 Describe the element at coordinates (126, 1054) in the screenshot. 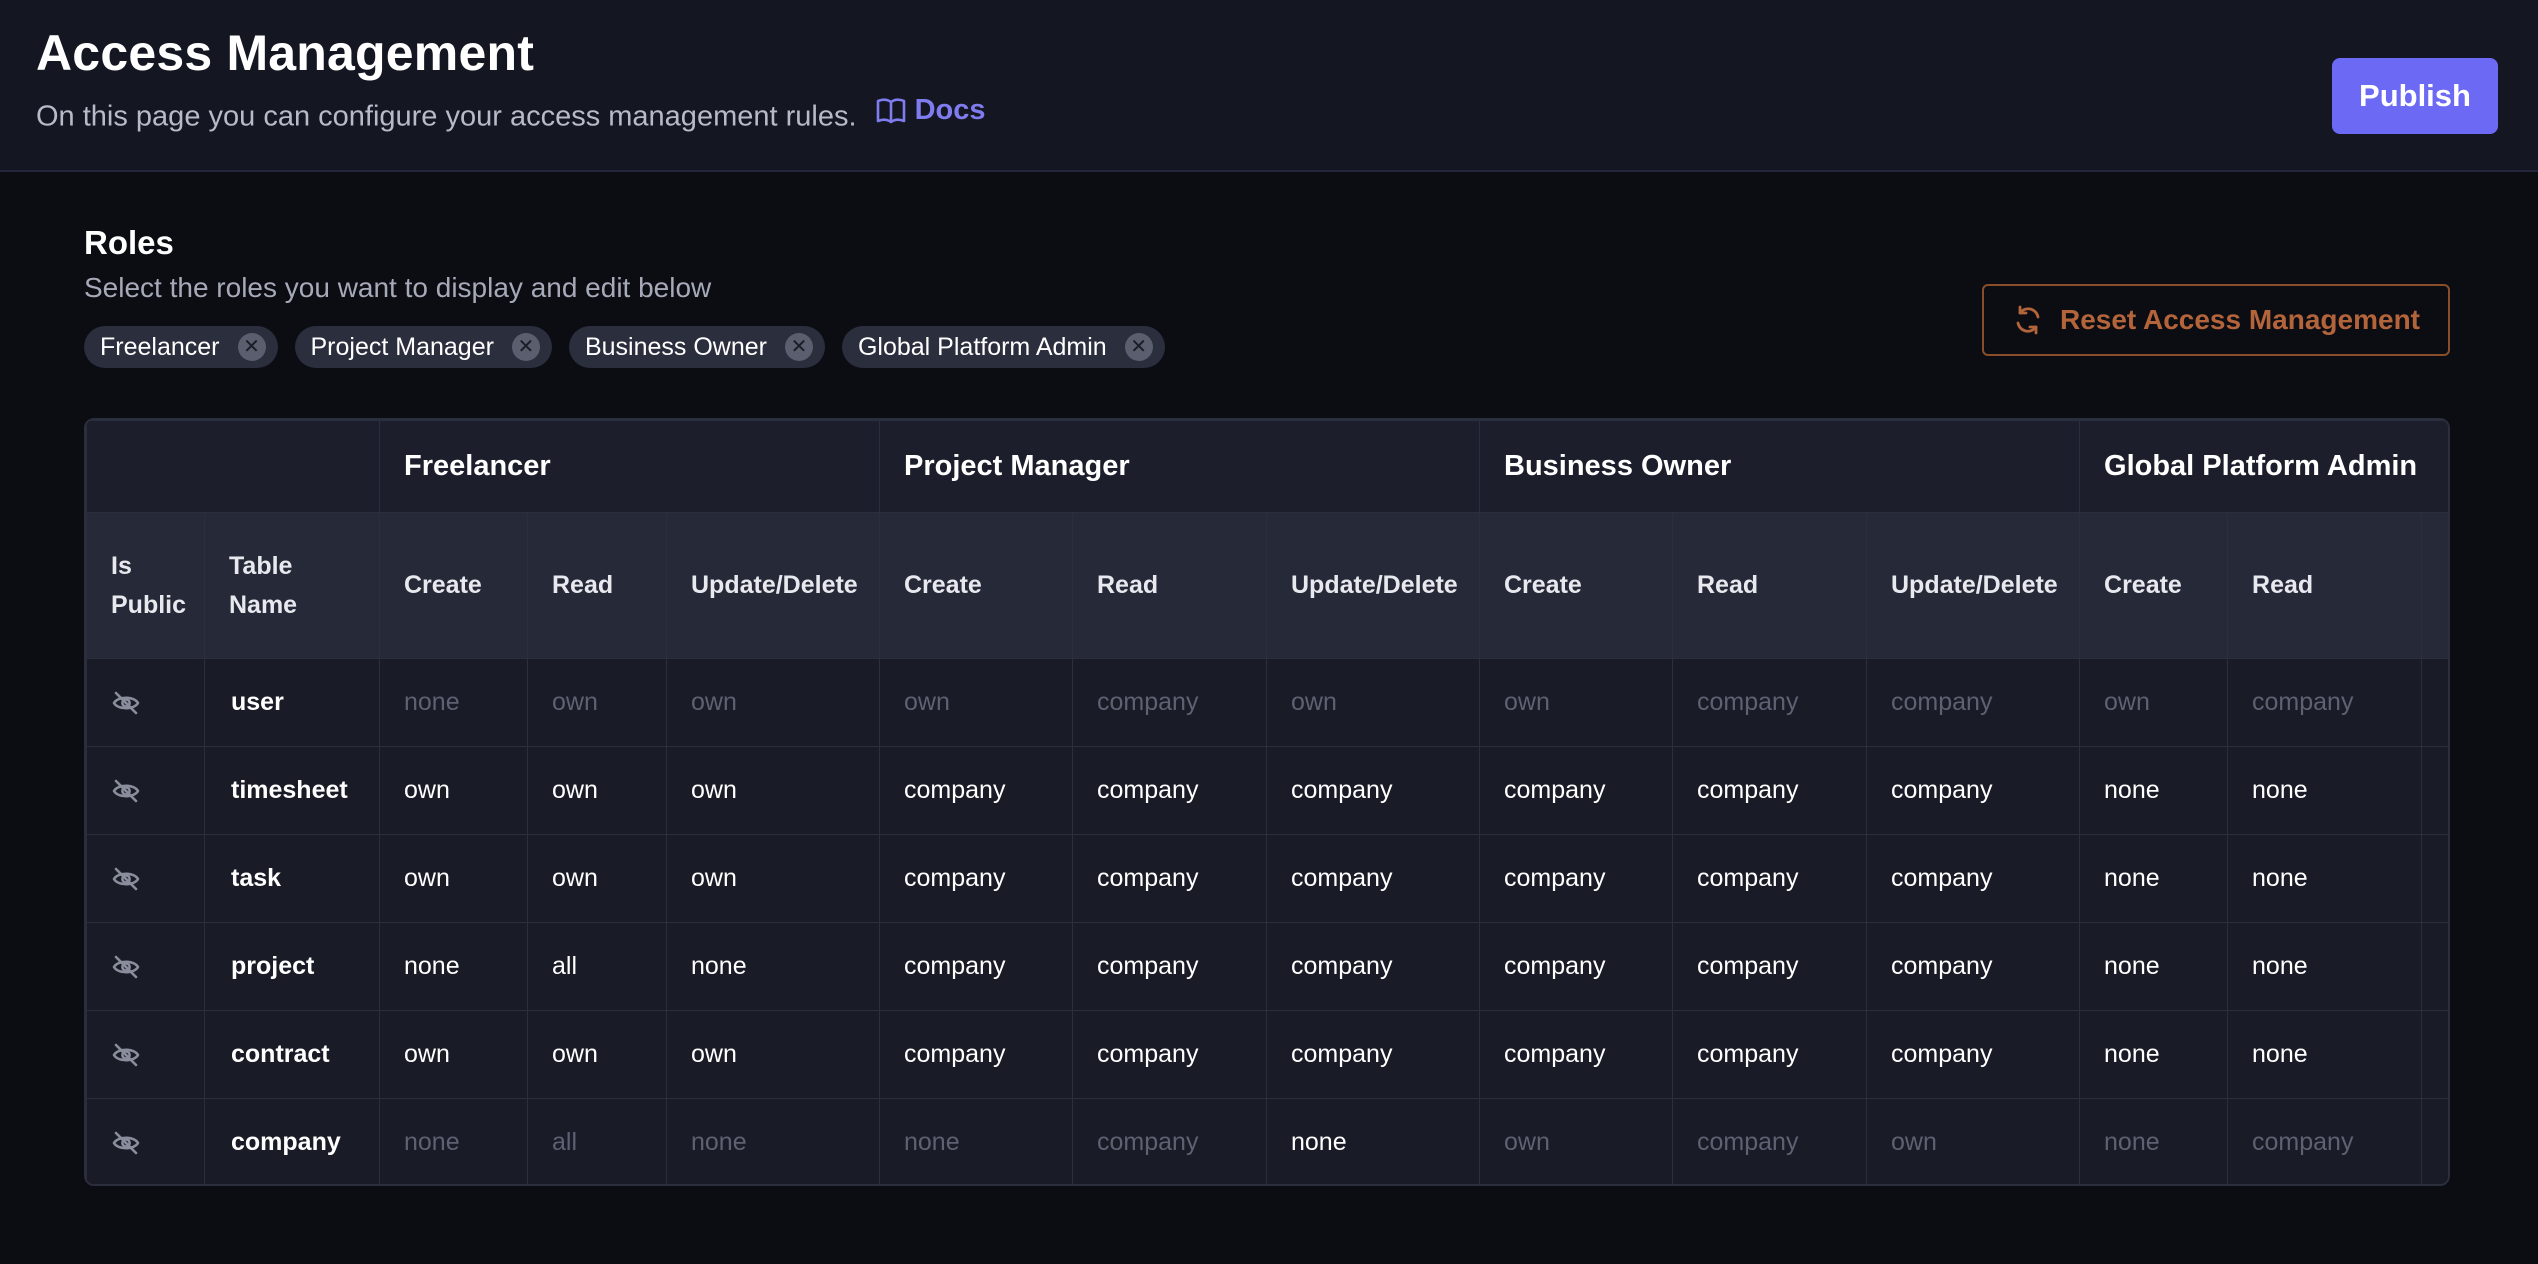

I see `eye-off-icon` at that location.